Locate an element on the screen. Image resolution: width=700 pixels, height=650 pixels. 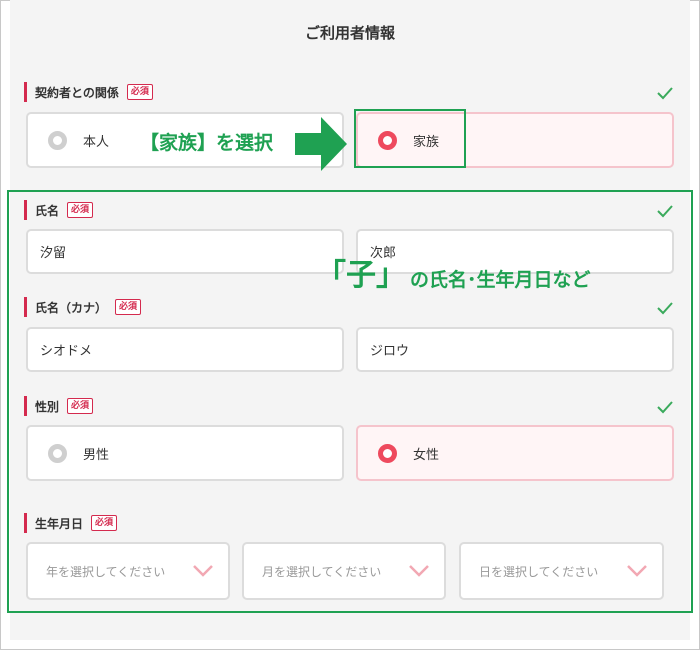
birthdate-label: 生年月日 必須 is located at coordinates (71, 523).